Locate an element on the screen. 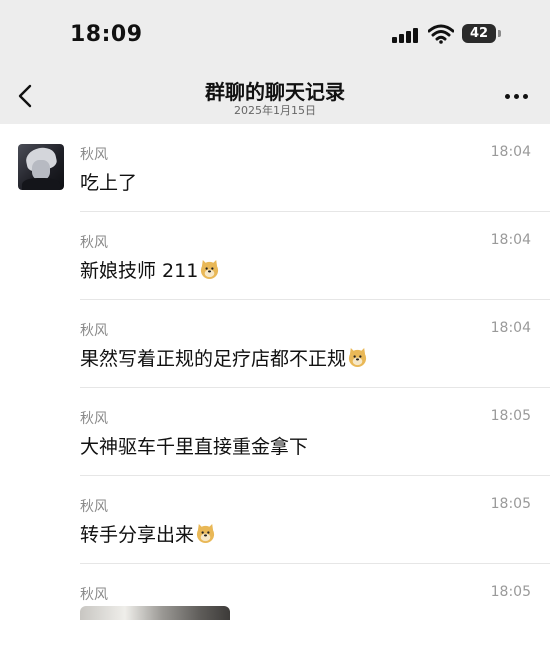 The image size is (550, 652). avatar is located at coordinates (41, 167).